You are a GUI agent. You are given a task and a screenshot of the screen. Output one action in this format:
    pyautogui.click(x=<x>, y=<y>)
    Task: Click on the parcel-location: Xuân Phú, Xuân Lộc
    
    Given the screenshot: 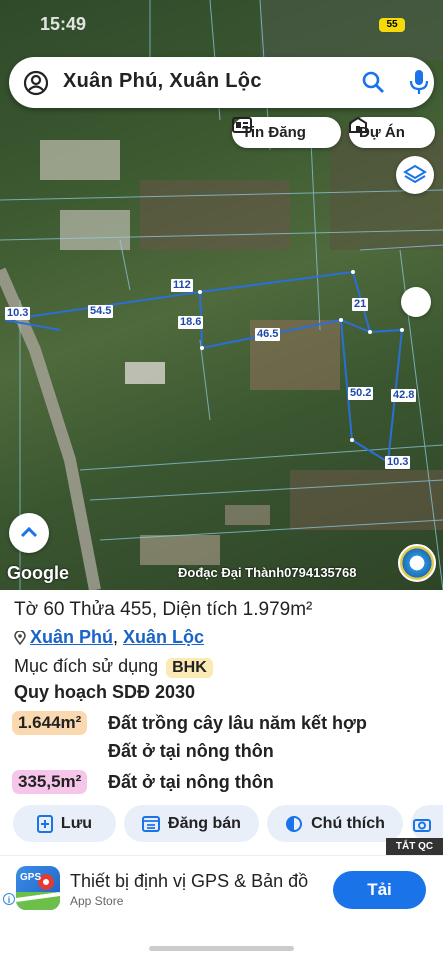 What is the action you would take?
    pyautogui.click(x=109, y=637)
    